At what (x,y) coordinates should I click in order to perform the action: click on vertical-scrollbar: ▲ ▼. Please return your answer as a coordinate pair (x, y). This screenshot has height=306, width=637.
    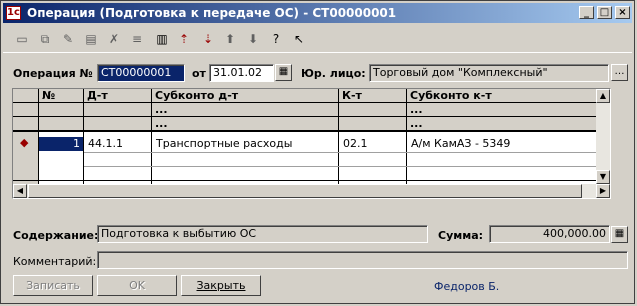
    Looking at the image, I should click on (603, 136).